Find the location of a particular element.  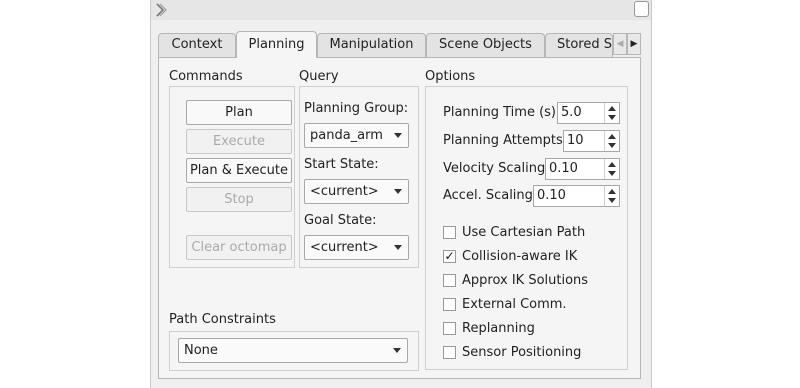

planning-group-select: panda_arm is located at coordinates (356, 135).